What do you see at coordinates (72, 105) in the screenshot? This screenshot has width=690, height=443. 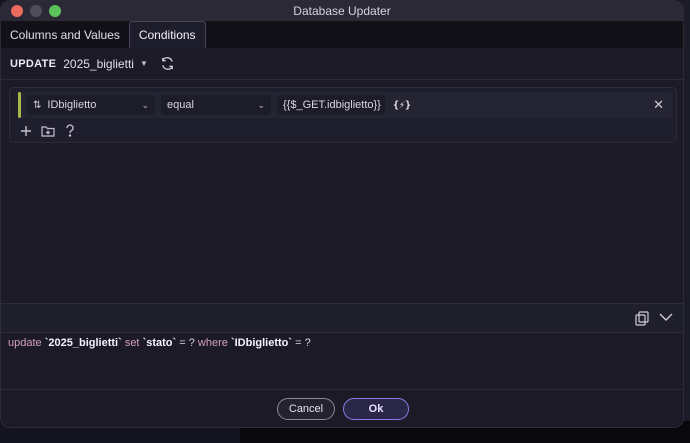 I see `condition-field-value: IDbiglietto` at bounding box center [72, 105].